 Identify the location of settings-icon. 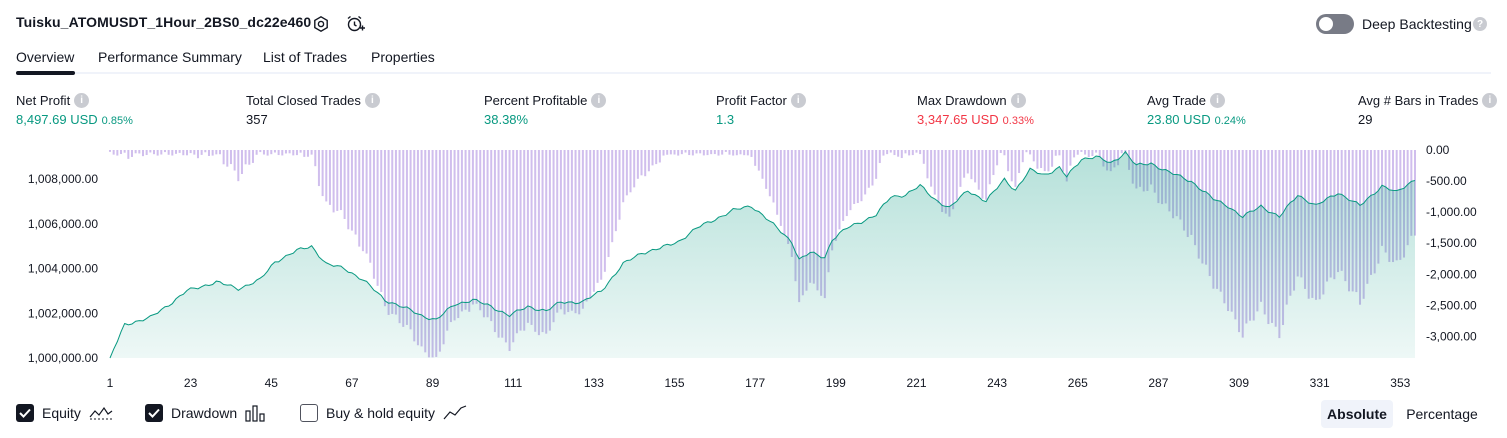
(321, 24).